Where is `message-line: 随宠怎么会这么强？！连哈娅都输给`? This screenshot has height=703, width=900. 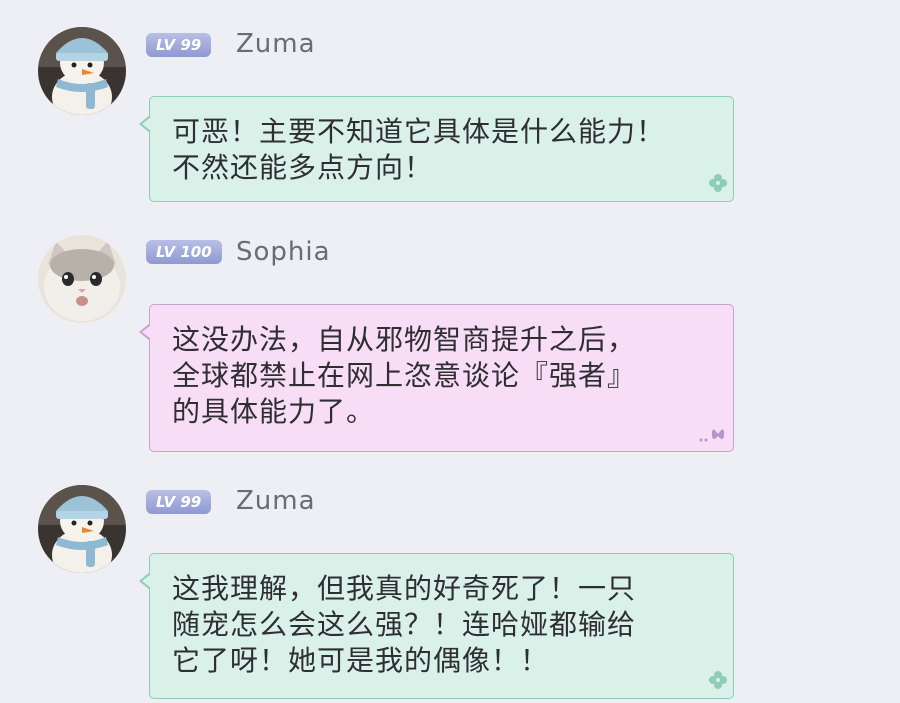
message-line: 随宠怎么会这么强？！连哈娅都输给 is located at coordinates (404, 624).